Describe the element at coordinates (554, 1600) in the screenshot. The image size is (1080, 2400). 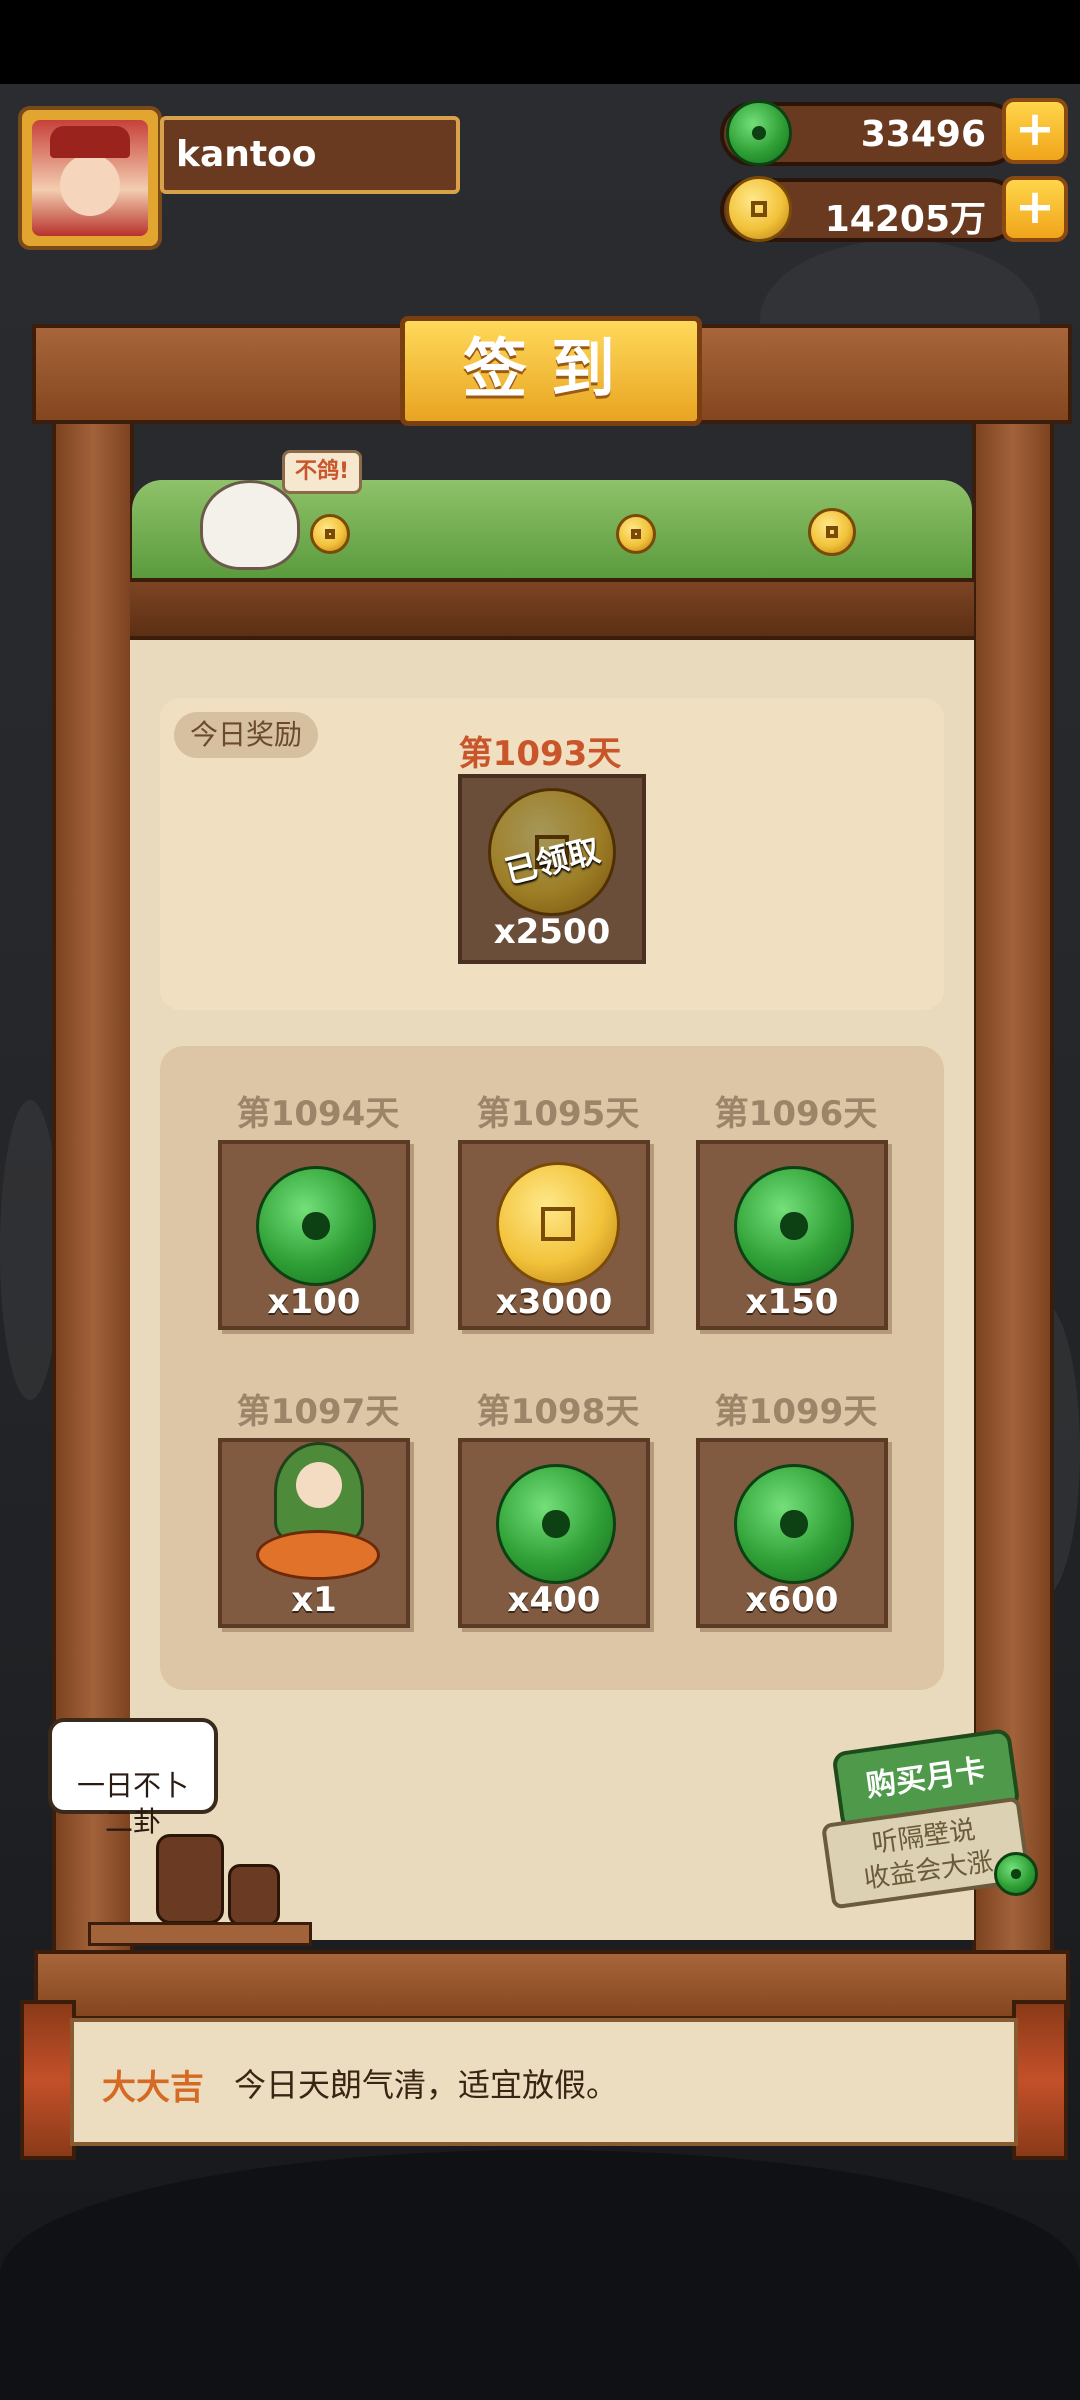
I see `reward-qty: x400` at that location.